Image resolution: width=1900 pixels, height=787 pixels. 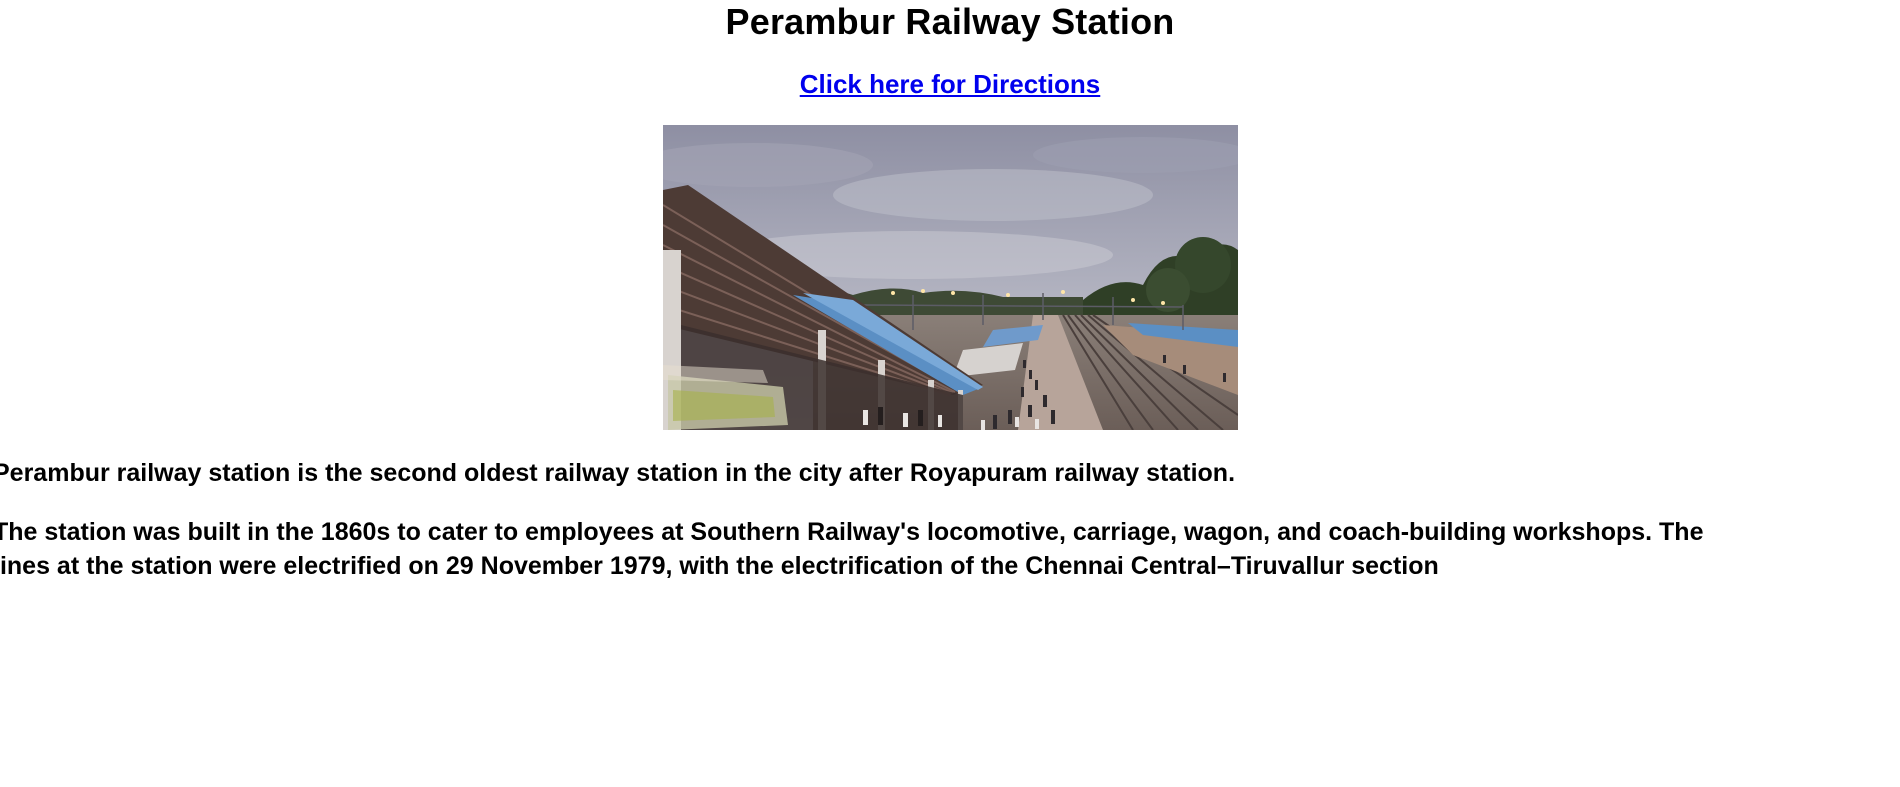 I want to click on station-photo, so click(x=950, y=277).